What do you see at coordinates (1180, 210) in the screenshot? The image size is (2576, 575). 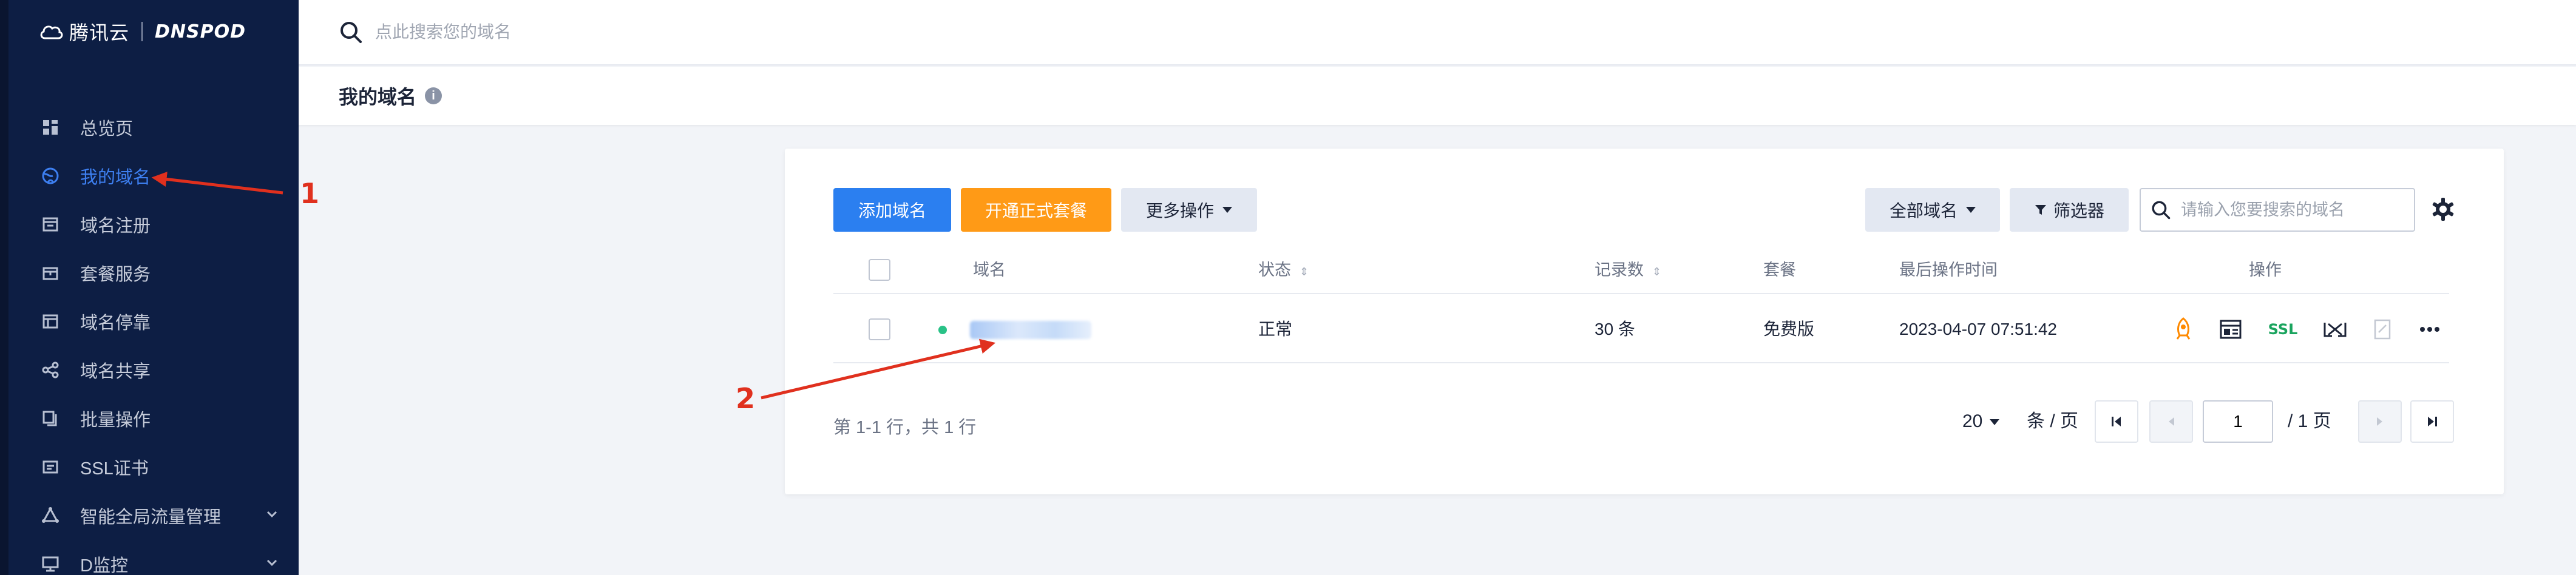 I see `more-actions-label: 更多操作` at bounding box center [1180, 210].